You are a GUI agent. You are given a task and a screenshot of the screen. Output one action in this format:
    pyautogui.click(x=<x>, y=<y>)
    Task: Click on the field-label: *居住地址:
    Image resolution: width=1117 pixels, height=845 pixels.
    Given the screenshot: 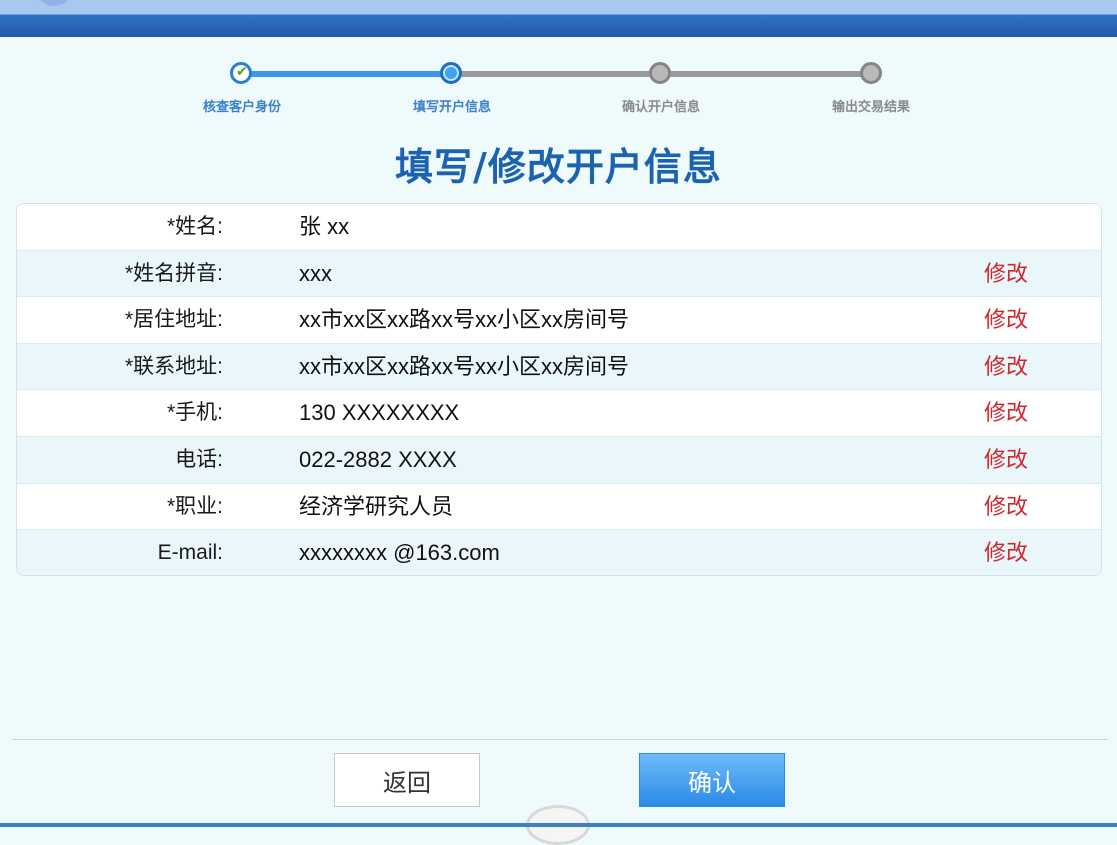 What is the action you would take?
    pyautogui.click(x=173, y=320)
    